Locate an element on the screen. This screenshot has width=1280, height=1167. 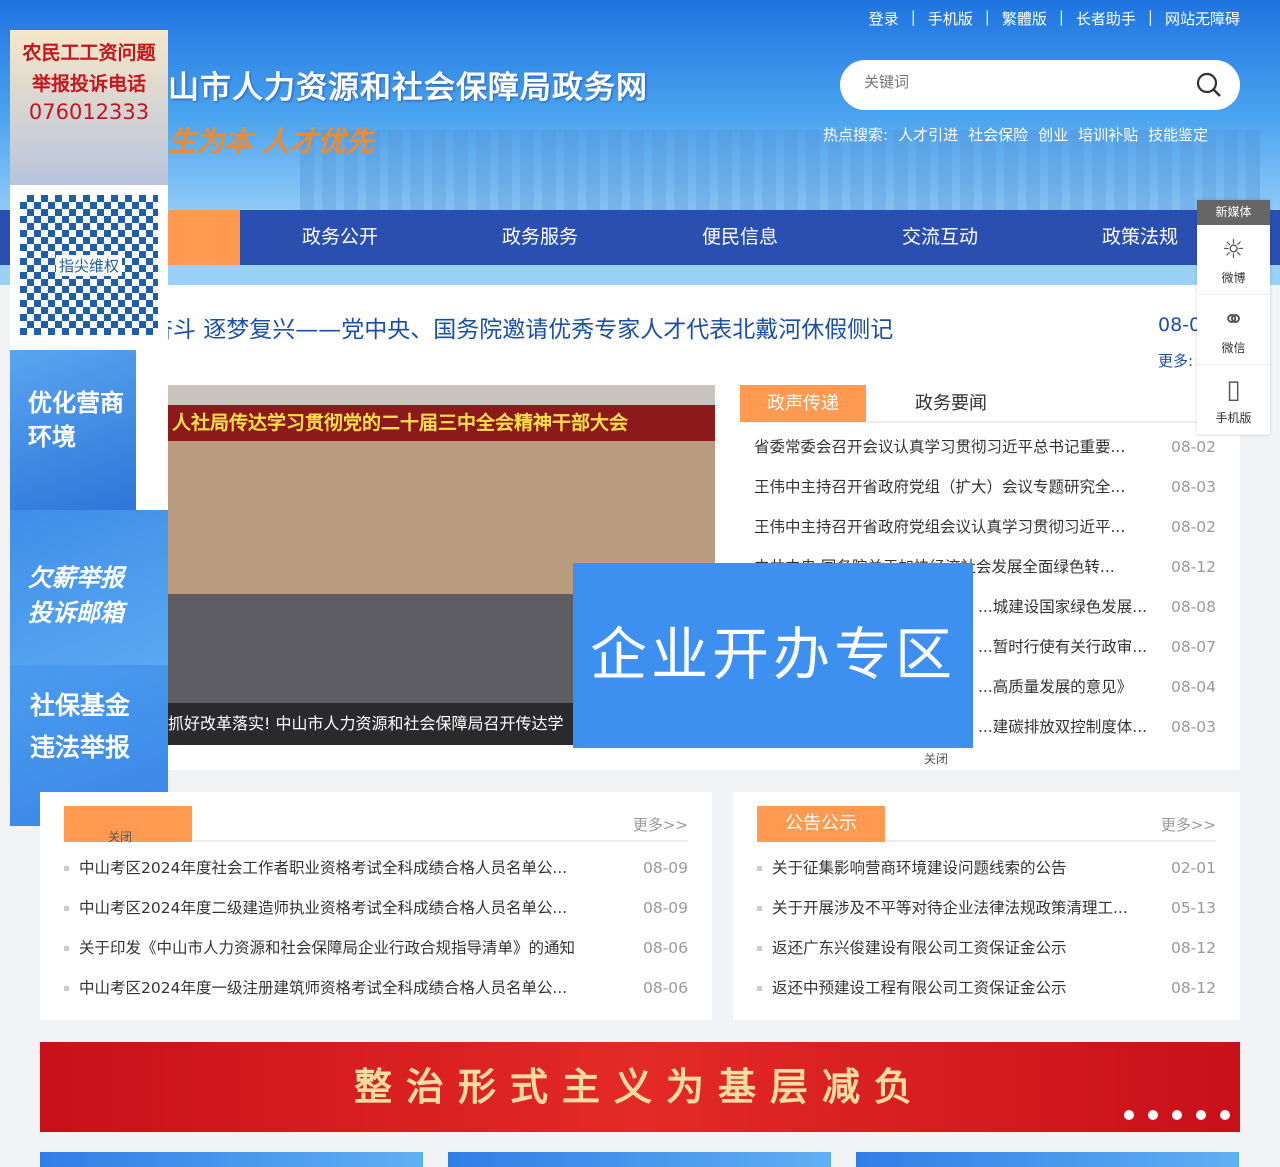
hot-search-item: 技能鉴定 is located at coordinates (1178, 134).